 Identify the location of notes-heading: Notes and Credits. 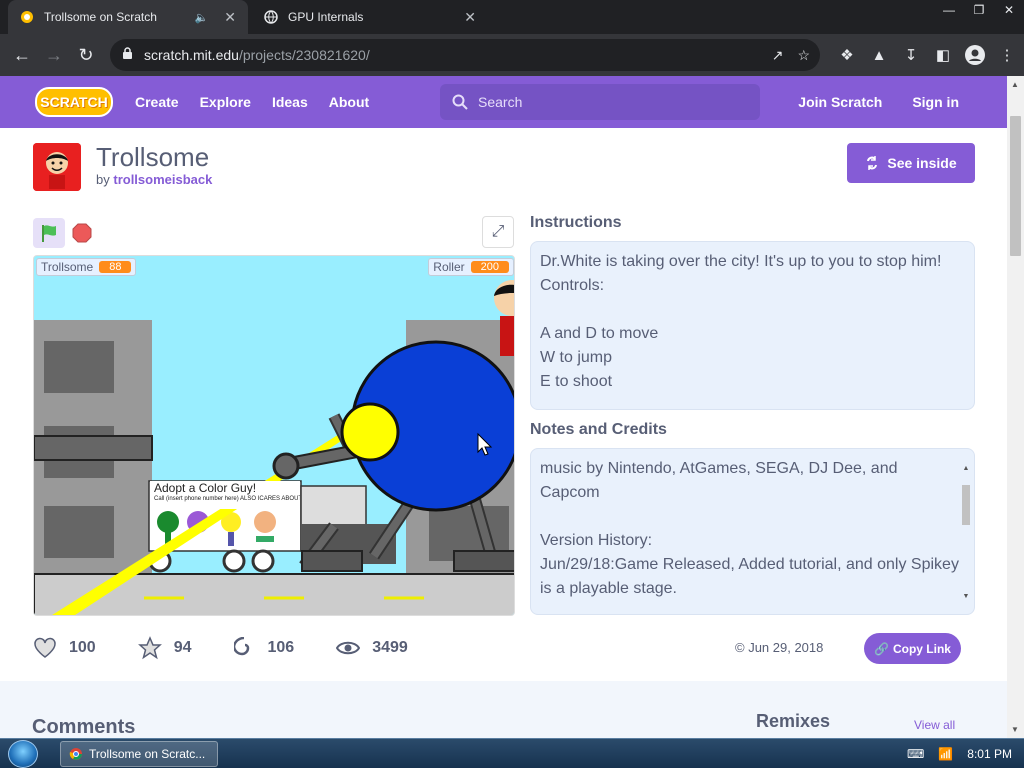
(598, 429).